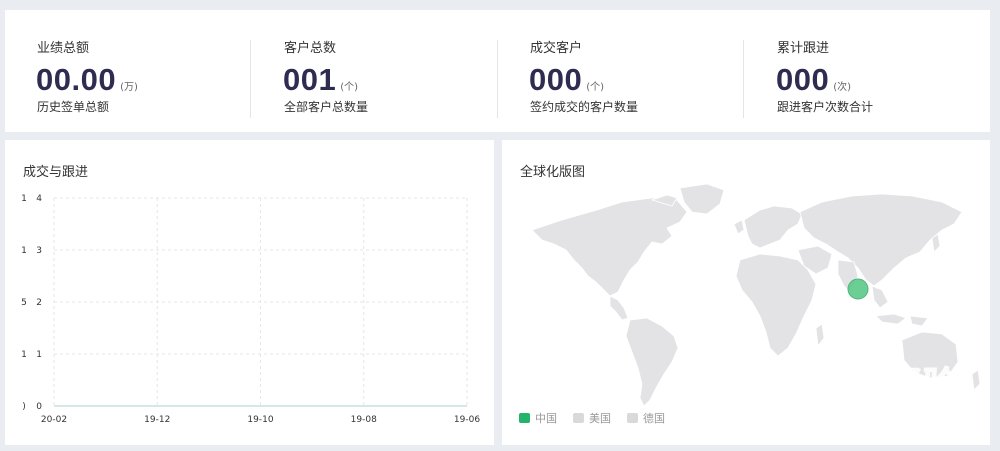 Image resolution: width=1000 pixels, height=451 pixels. What do you see at coordinates (654, 418) in the screenshot?
I see `legend-label: 德国` at bounding box center [654, 418].